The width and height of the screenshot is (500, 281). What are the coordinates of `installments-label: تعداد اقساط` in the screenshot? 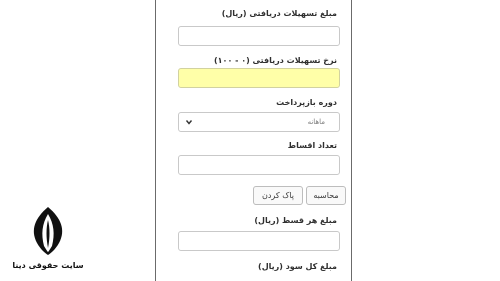 It's located at (312, 145).